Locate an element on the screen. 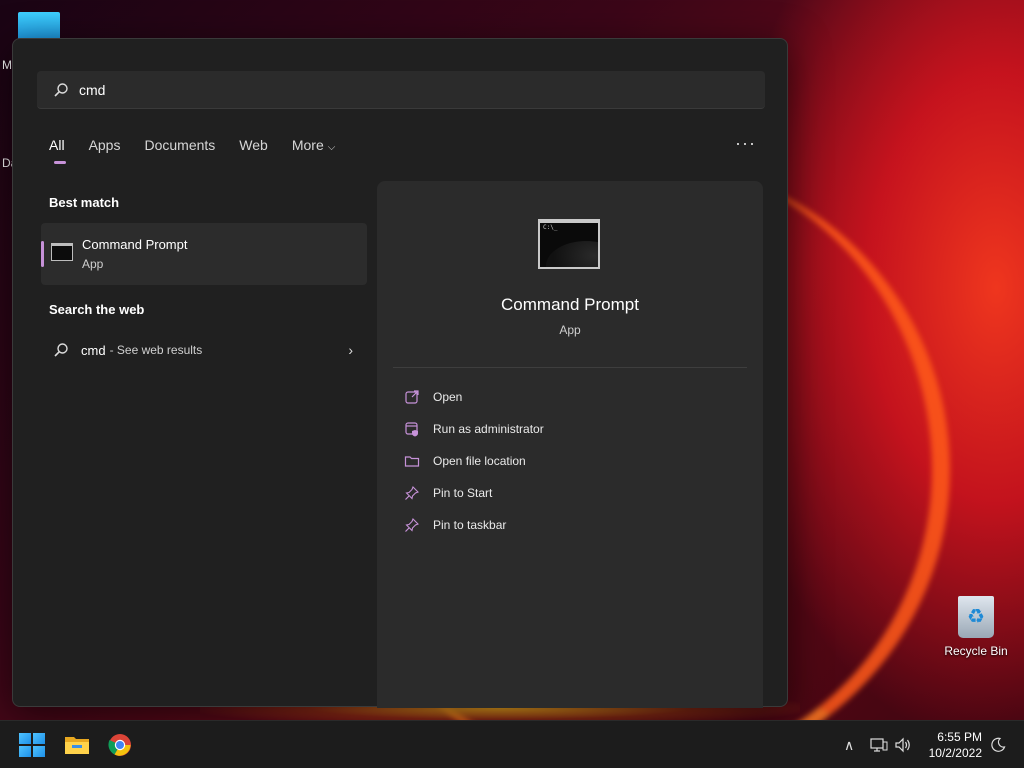  selection-accent is located at coordinates (42, 254).